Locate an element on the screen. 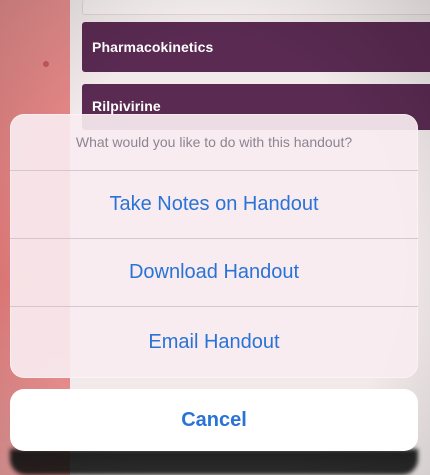 The height and width of the screenshot is (475, 430). list-item-pharmacokinetics: Pharmacokinetics is located at coordinates (256, 47).